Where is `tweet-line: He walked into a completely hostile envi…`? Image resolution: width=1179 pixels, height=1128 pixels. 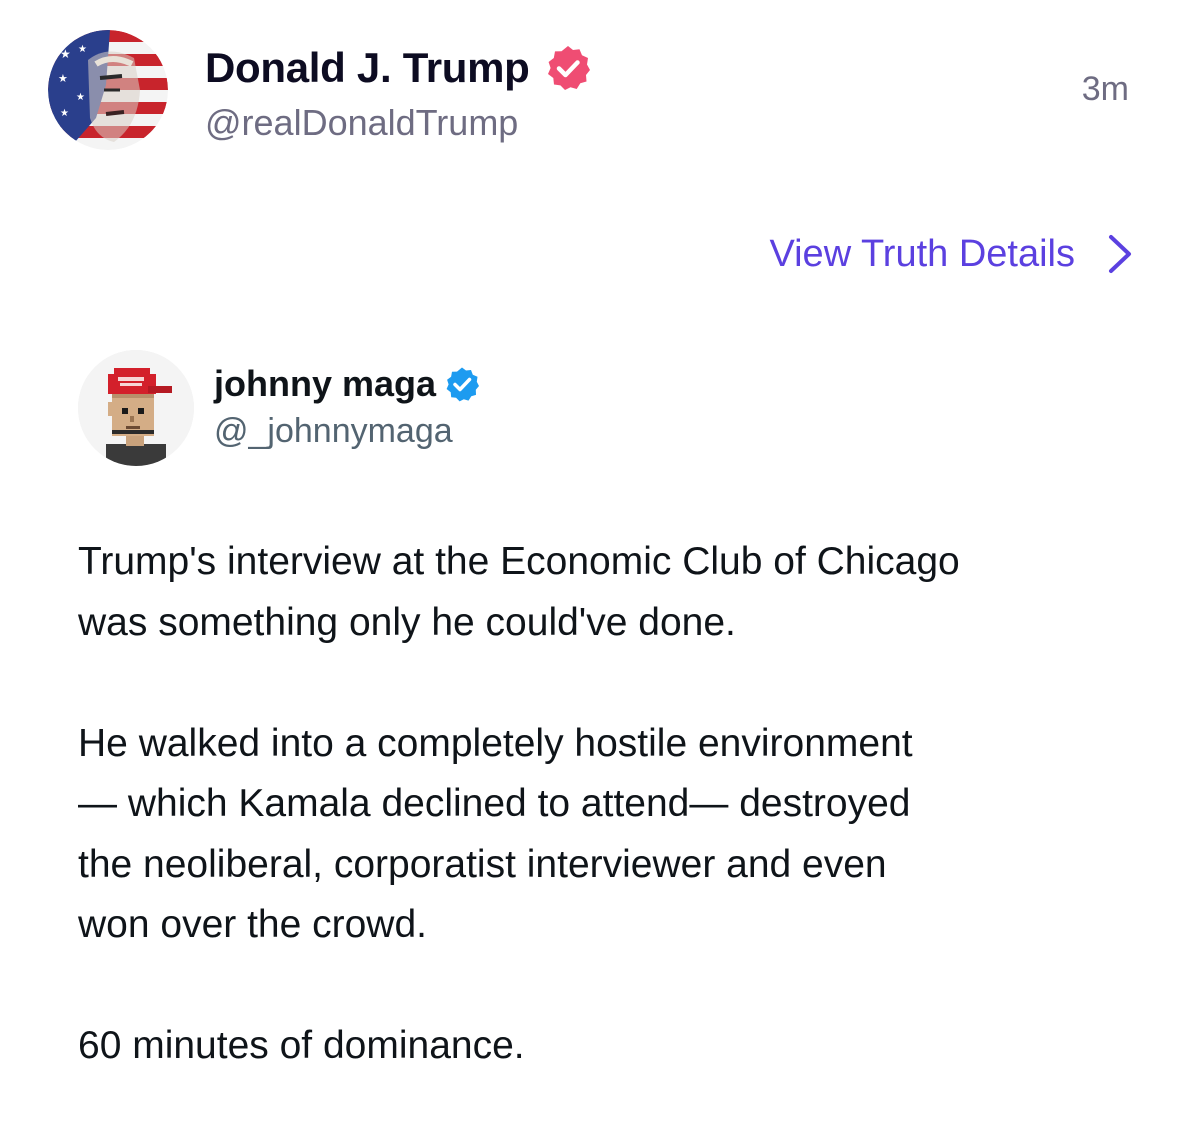 tweet-line: He walked into a completely hostile envi… is located at coordinates (495, 743).